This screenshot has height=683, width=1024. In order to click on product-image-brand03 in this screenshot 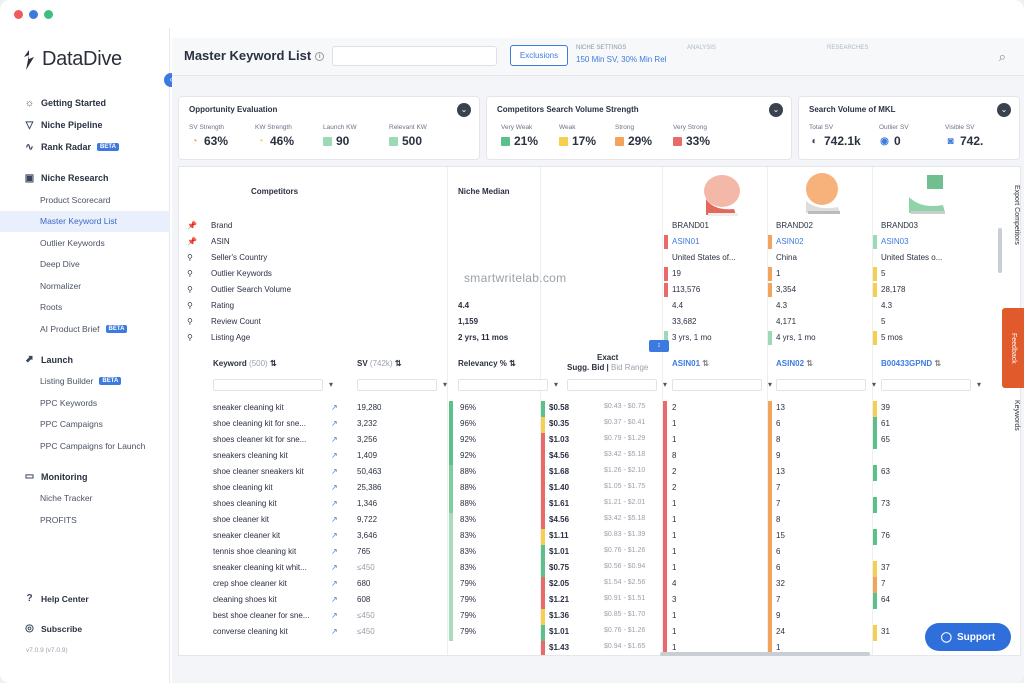, I will do `click(927, 195)`.